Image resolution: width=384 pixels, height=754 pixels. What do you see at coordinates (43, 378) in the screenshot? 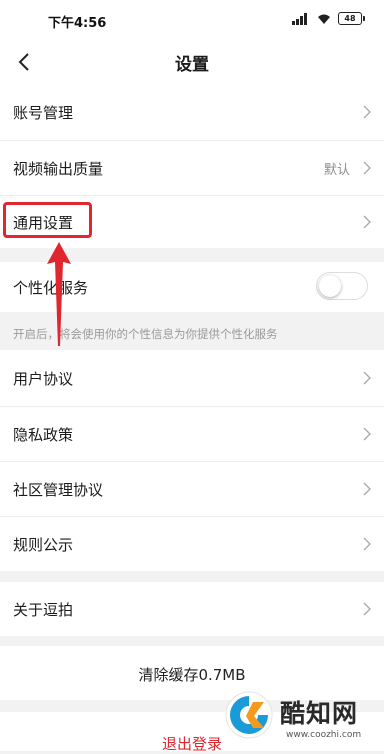
I see `settings-item-label: 用户协议` at bounding box center [43, 378].